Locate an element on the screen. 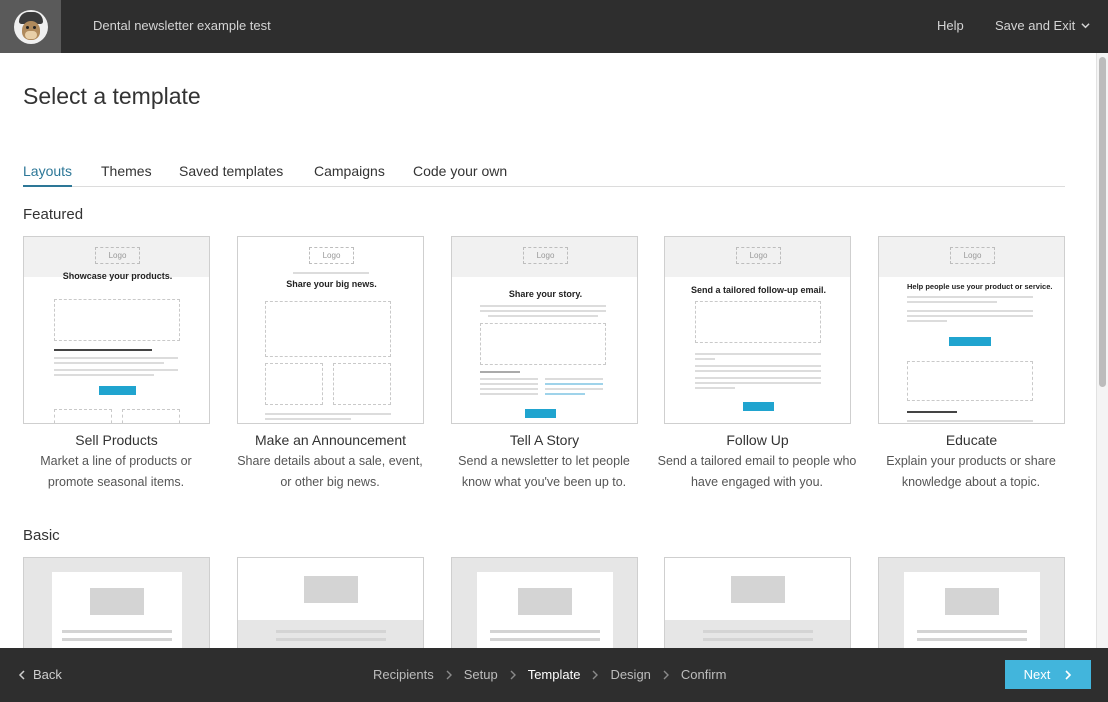 The height and width of the screenshot is (702, 1108). help-link: Help is located at coordinates (950, 25).